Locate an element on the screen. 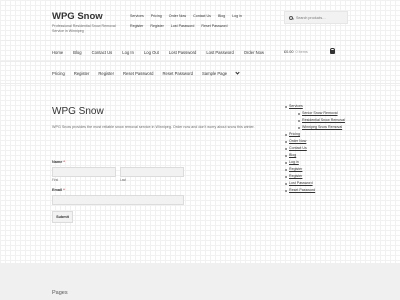 The height and width of the screenshot is (300, 400). primary-nav-item: Log Out is located at coordinates (151, 52).